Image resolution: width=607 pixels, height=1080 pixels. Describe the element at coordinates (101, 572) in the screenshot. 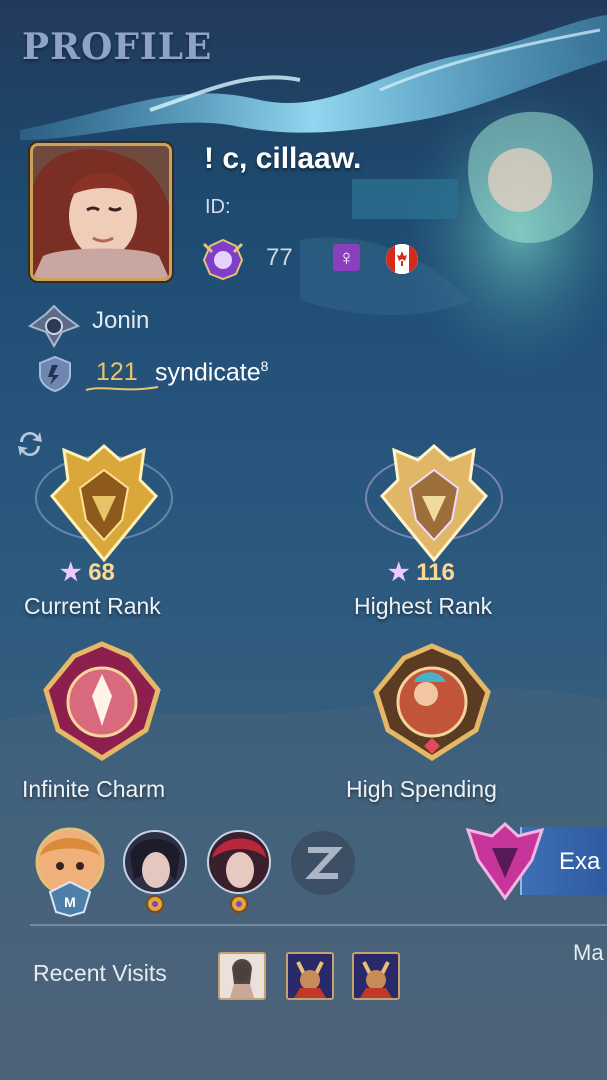

I see `current-rank-star-count: 68` at that location.